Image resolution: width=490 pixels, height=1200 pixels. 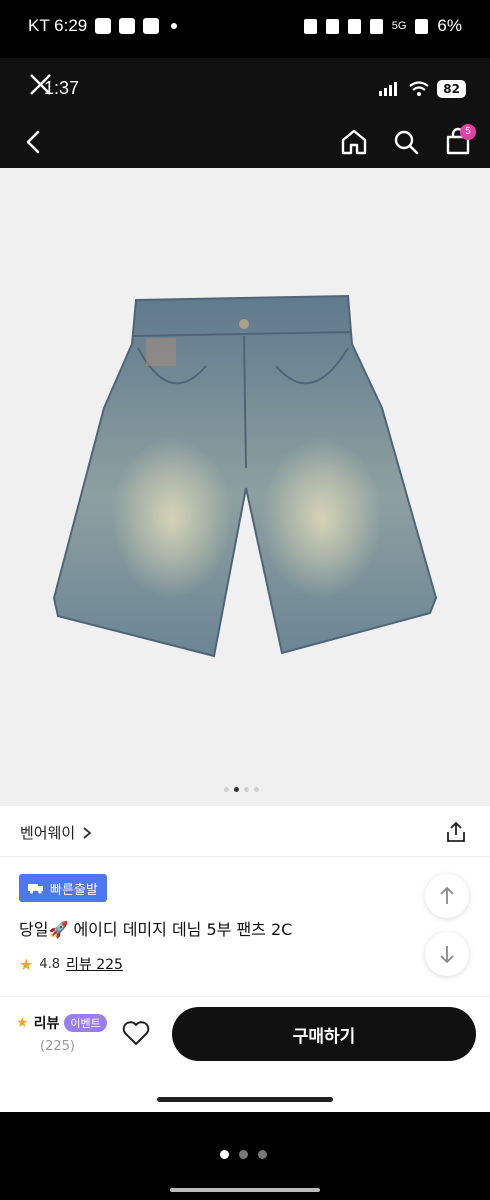 What do you see at coordinates (87, 832) in the screenshot?
I see `chevron-right-icon` at bounding box center [87, 832].